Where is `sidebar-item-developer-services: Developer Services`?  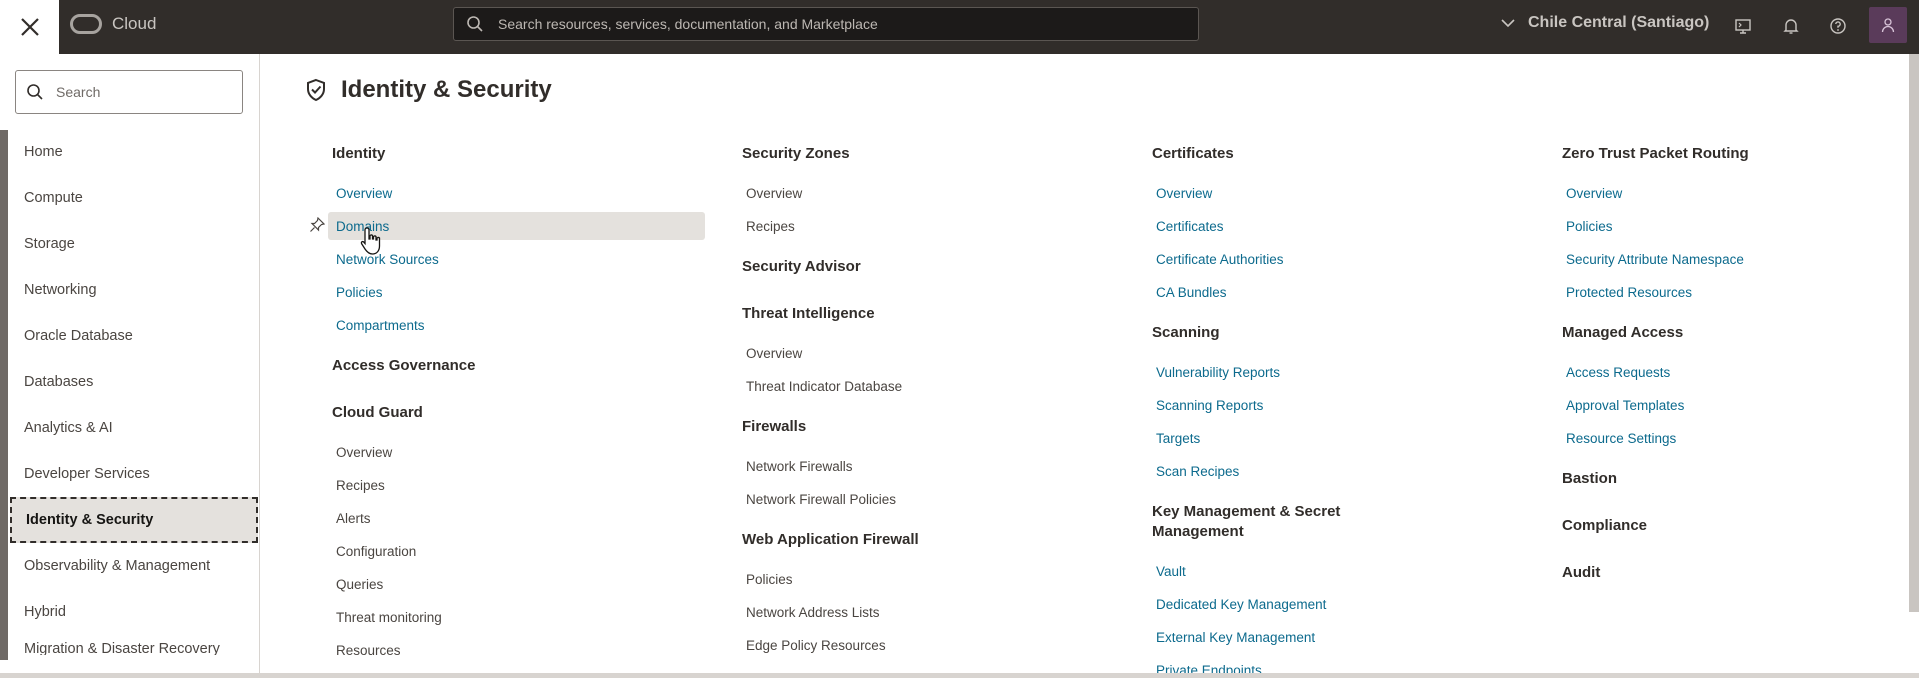 sidebar-item-developer-services: Developer Services is located at coordinates (134, 474).